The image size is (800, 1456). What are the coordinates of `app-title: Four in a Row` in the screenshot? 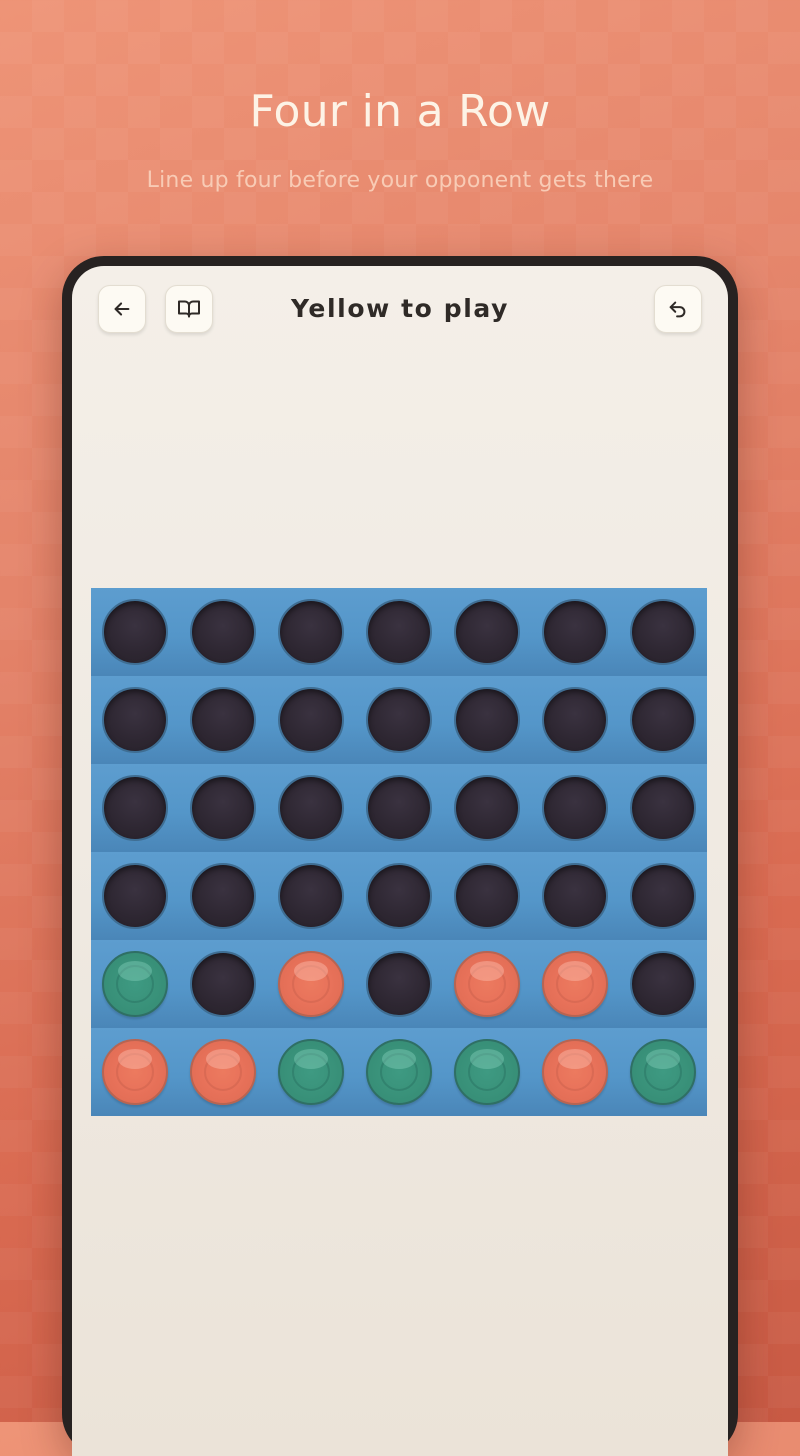 It's located at (400, 111).